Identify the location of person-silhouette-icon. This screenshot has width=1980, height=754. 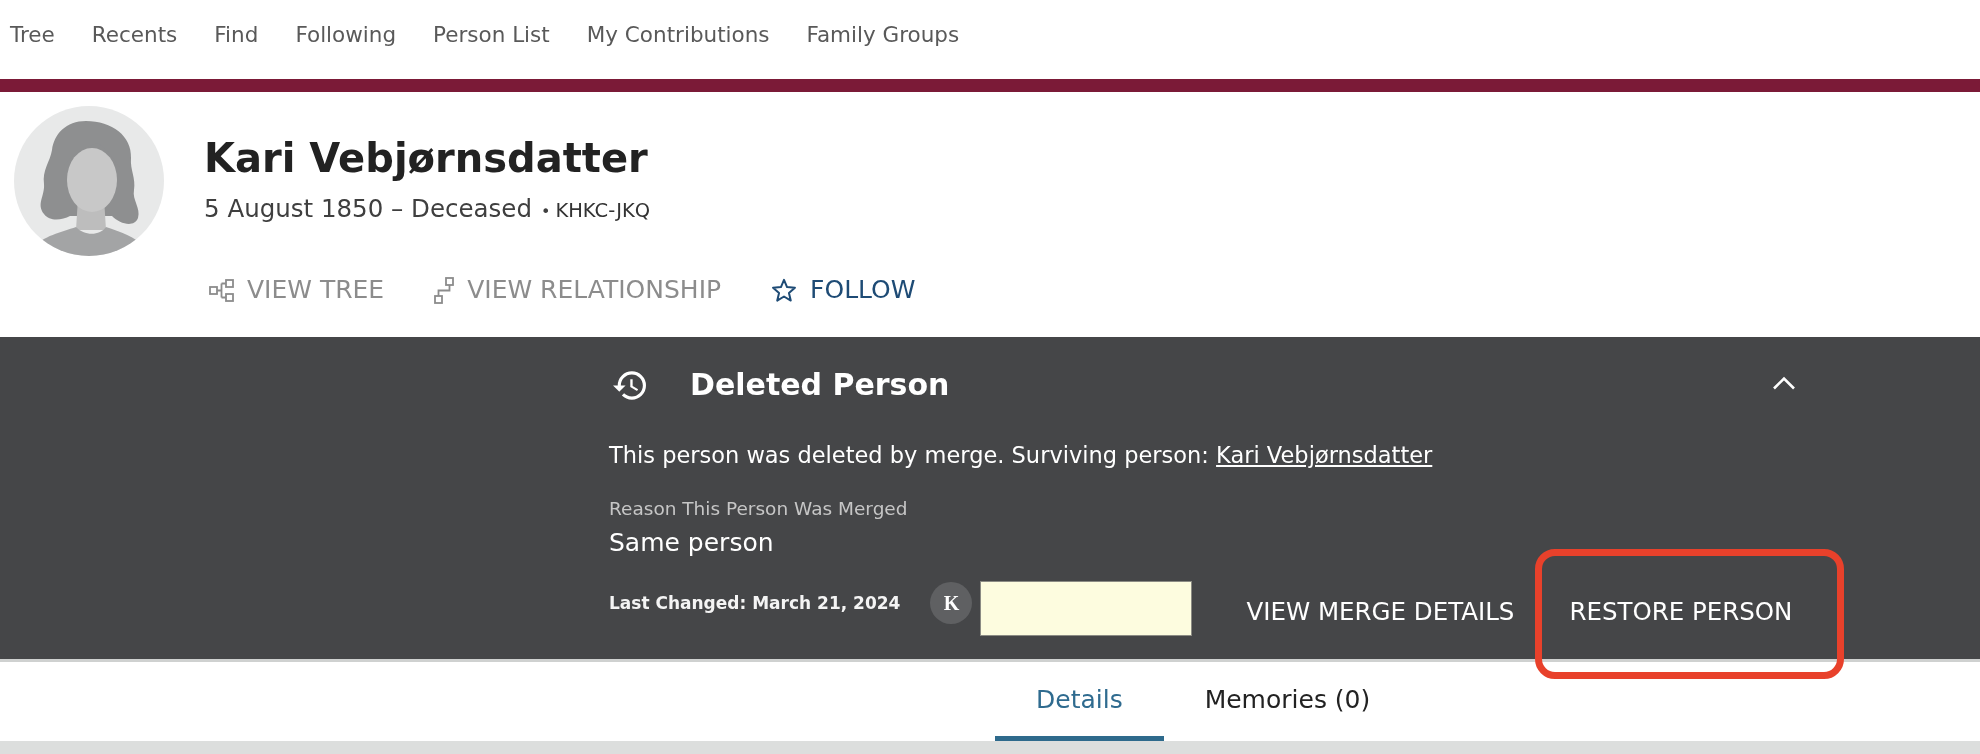
(89, 181).